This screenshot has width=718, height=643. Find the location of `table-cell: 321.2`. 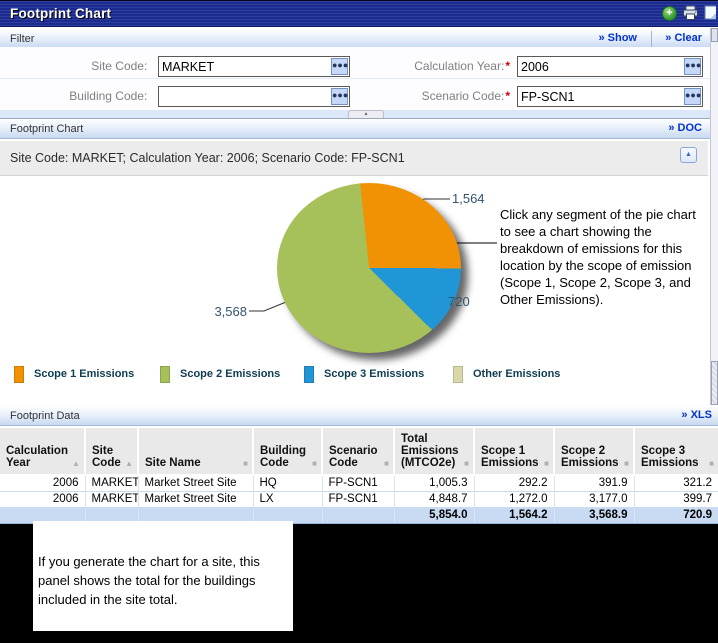

table-cell: 321.2 is located at coordinates (676, 483).